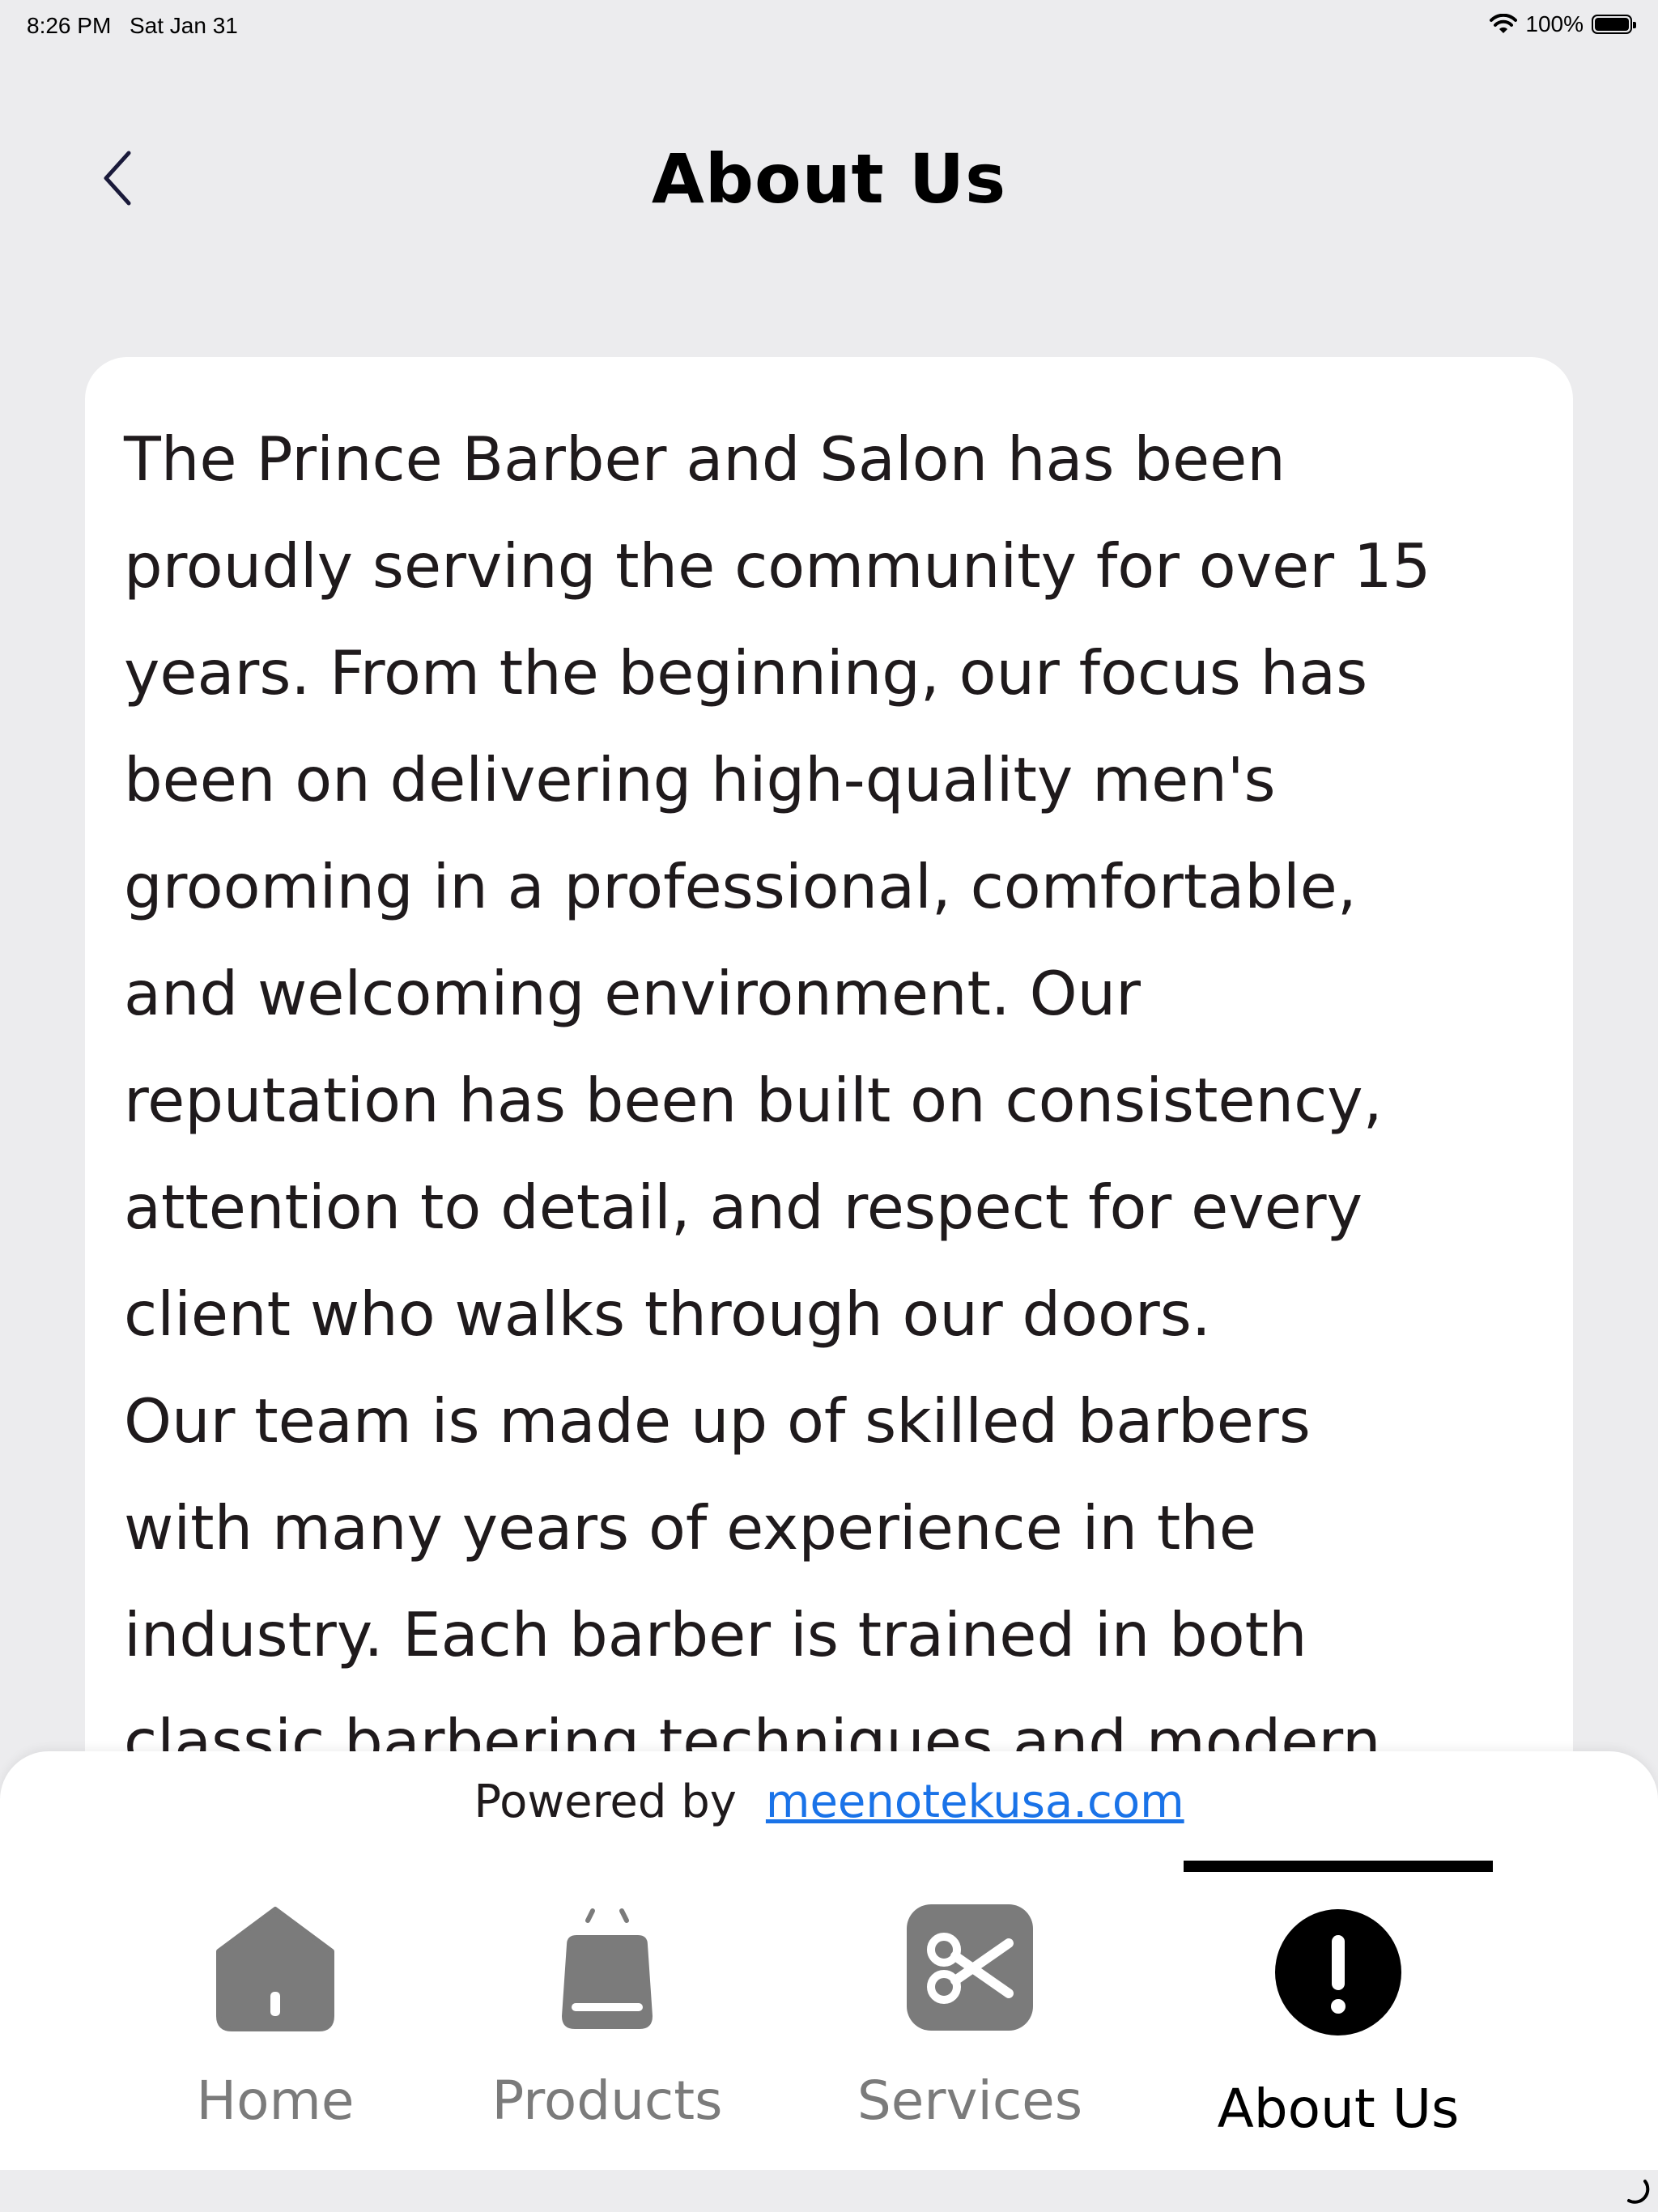 The width and height of the screenshot is (1658, 2212). I want to click on tab-products-label: Products, so click(607, 2100).